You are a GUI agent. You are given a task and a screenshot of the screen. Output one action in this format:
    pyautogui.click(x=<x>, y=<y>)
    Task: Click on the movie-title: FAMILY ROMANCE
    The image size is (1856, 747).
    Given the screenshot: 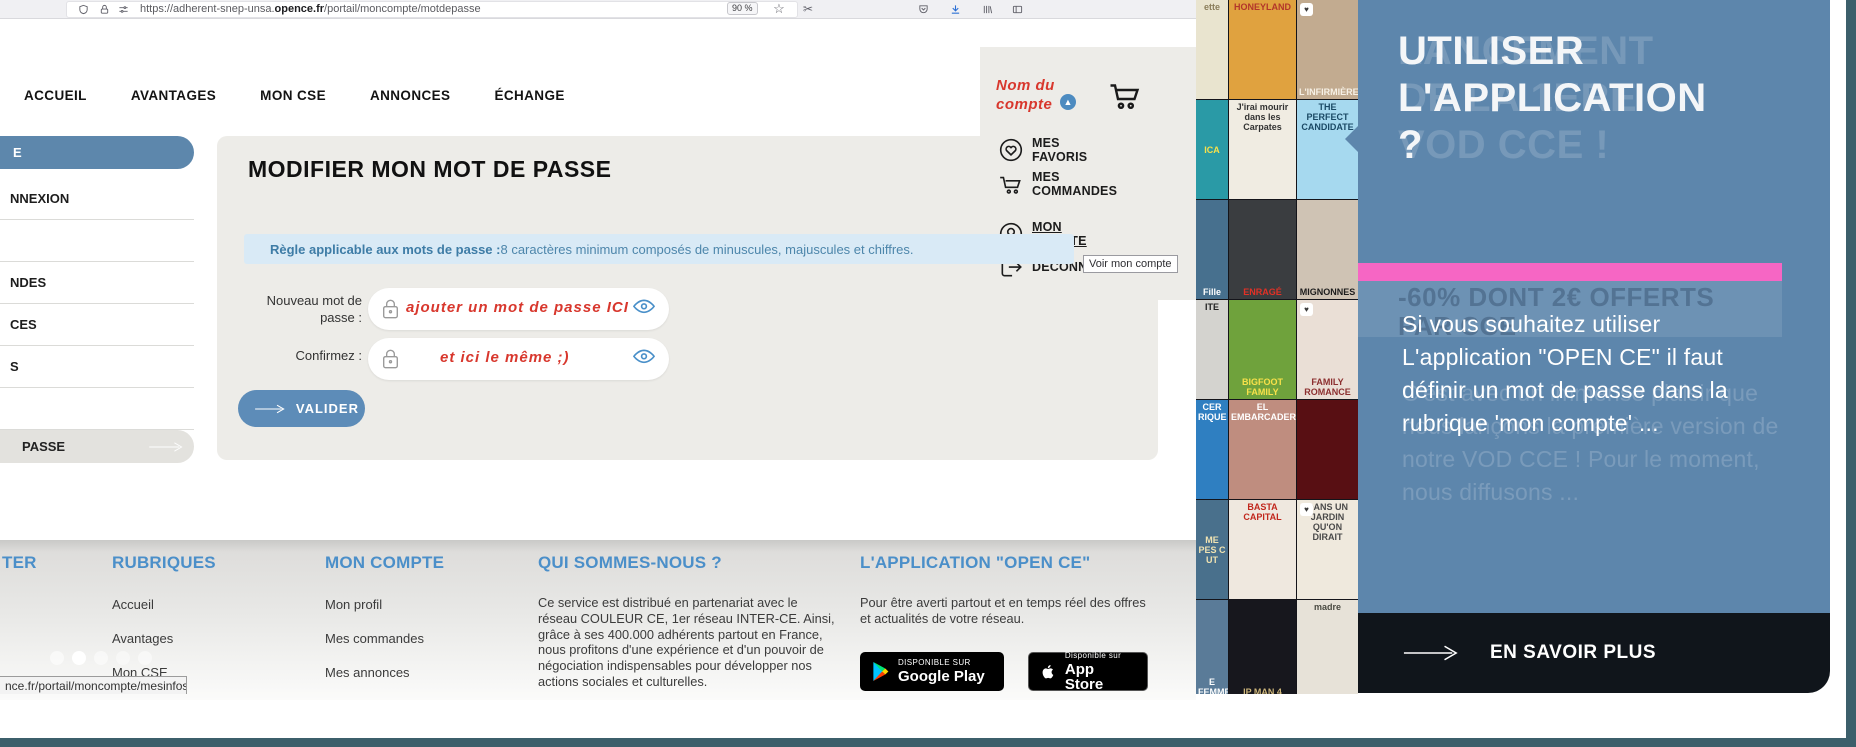 What is the action you would take?
    pyautogui.click(x=1327, y=387)
    